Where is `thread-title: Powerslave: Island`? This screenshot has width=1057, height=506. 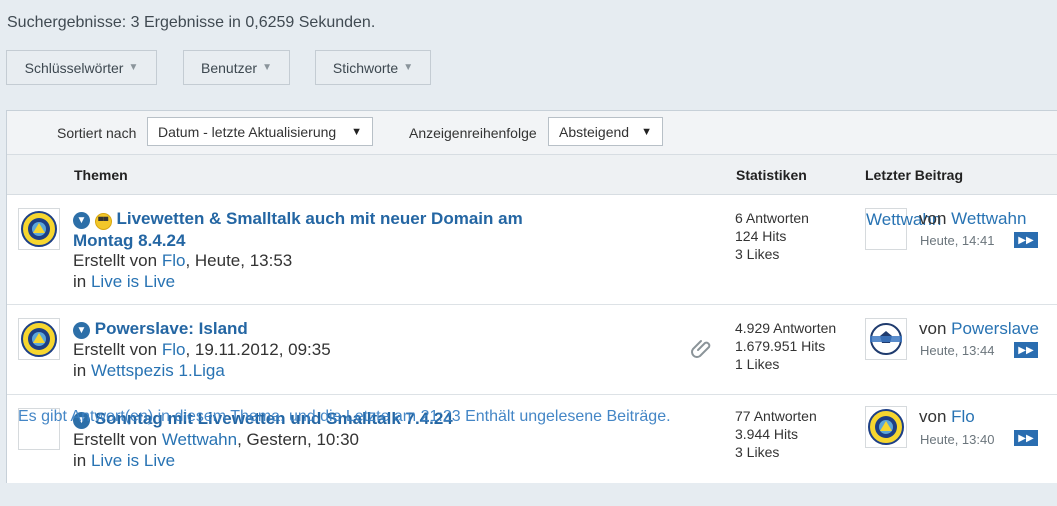 thread-title: Powerslave: Island is located at coordinates (171, 328).